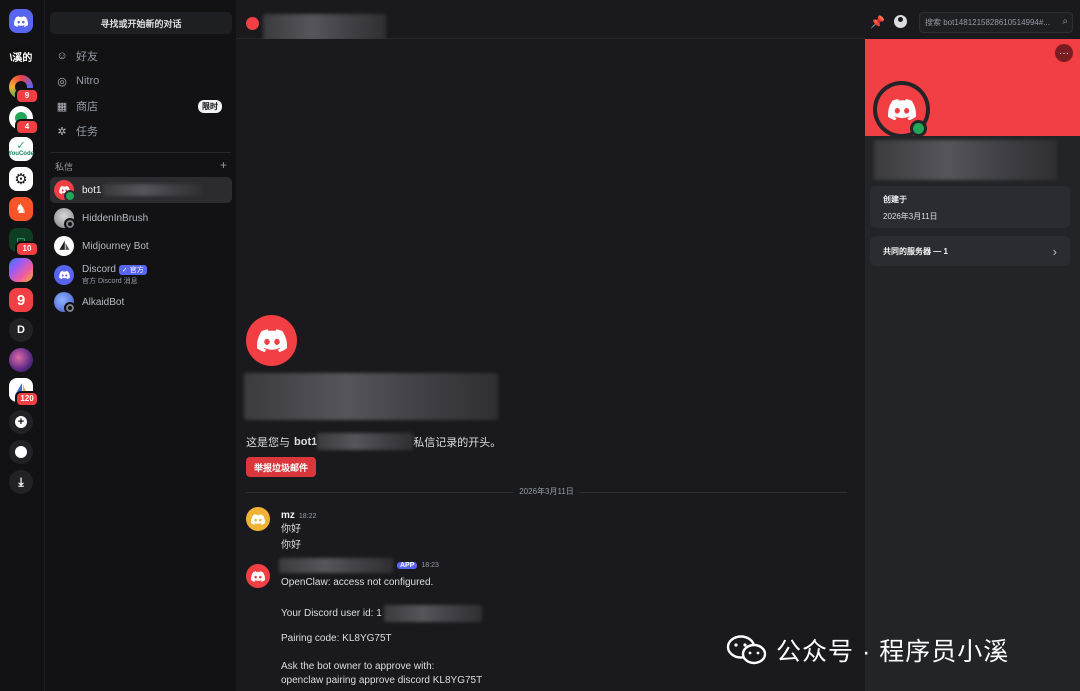 This screenshot has height=691, width=1080. I want to click on dm-name: AlkaidBot, so click(103, 302).